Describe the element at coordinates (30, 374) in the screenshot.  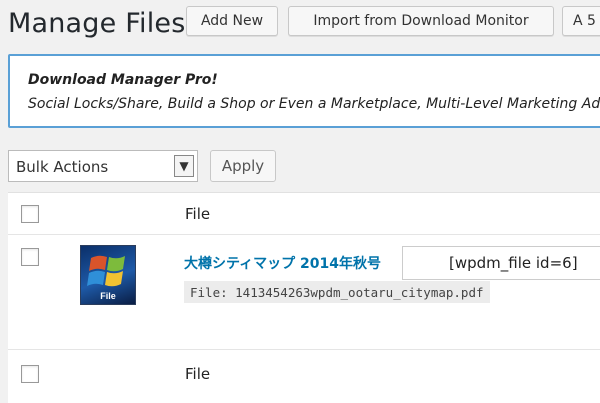
I see `select-all-footer-checkbox` at that location.